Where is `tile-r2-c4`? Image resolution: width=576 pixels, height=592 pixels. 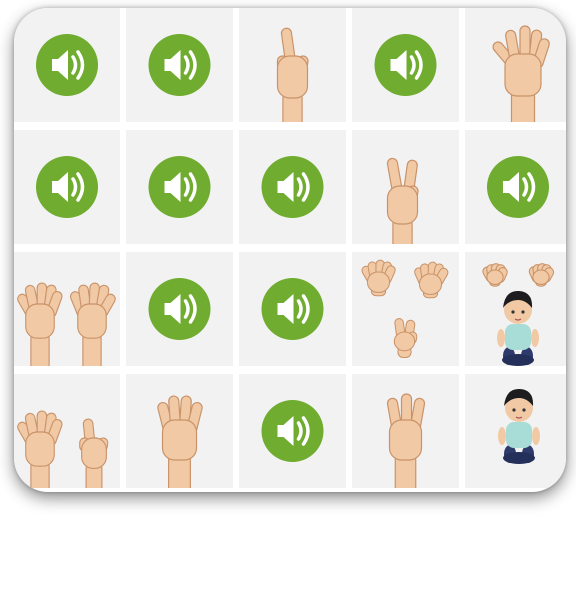
tile-r2-c4 is located at coordinates (405, 187).